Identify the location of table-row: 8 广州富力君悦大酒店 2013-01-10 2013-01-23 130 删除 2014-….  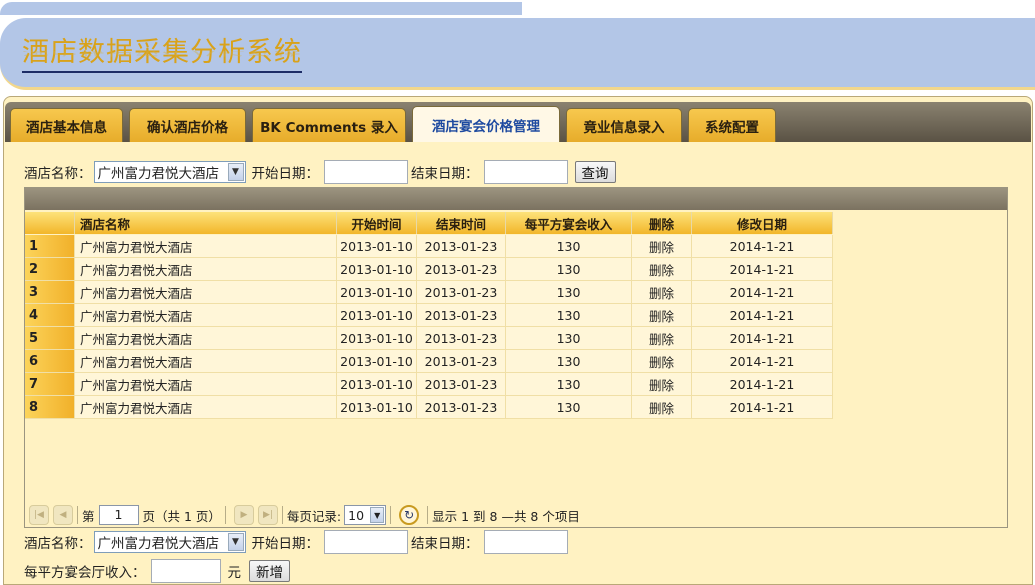
(429, 407).